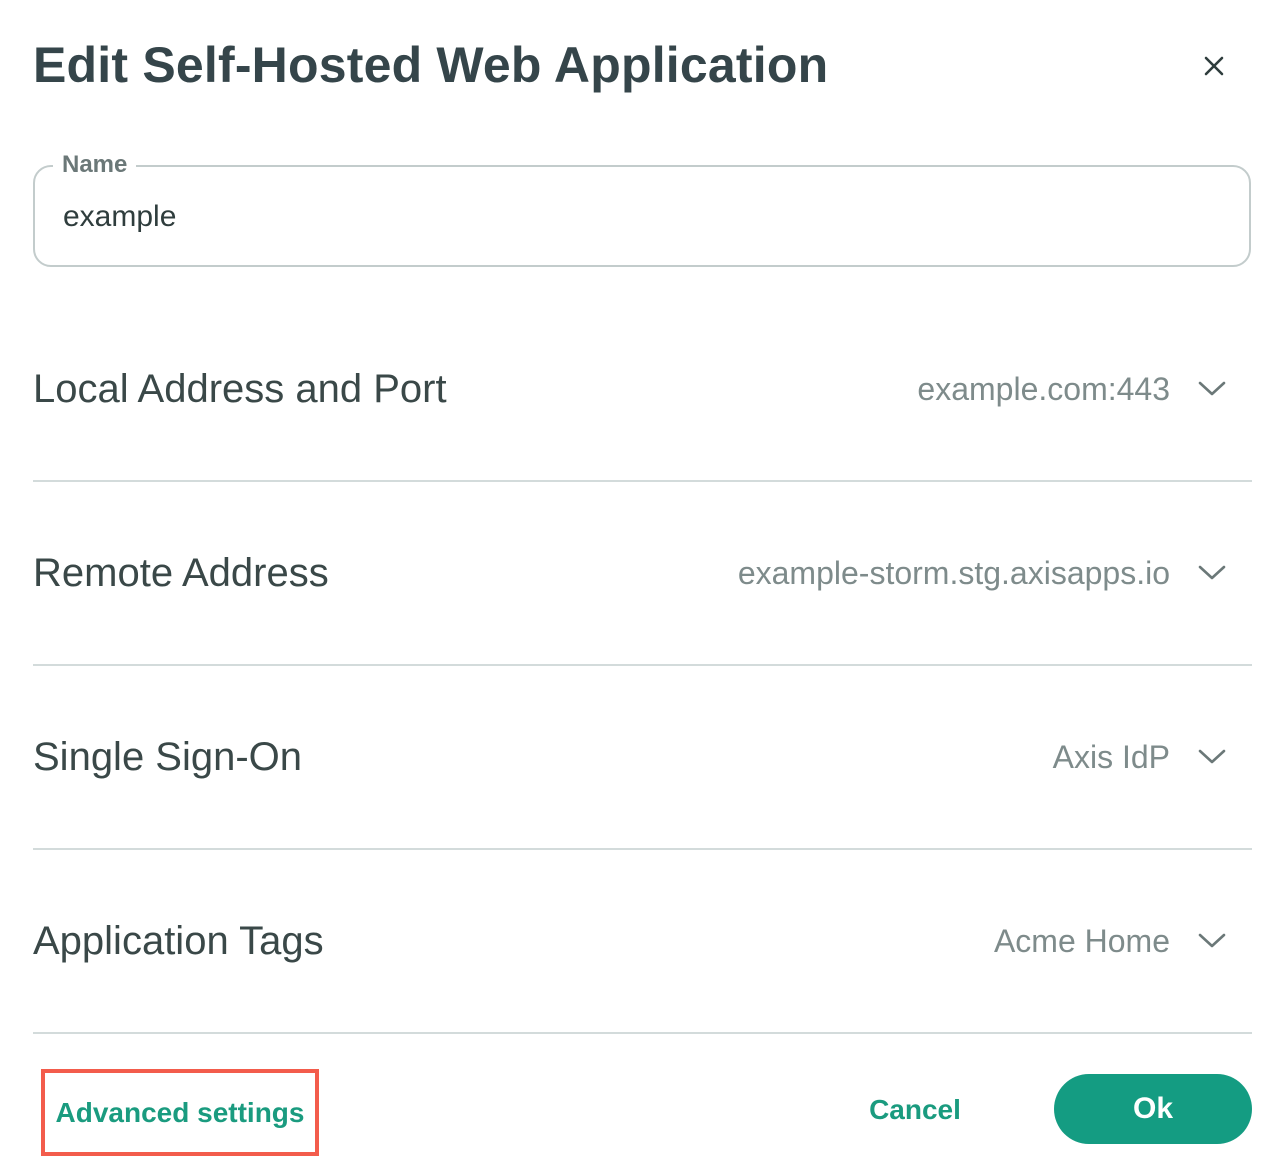 The height and width of the screenshot is (1176, 1284). I want to click on row-local-address: Local Address and Port example.com:443, so click(642, 390).